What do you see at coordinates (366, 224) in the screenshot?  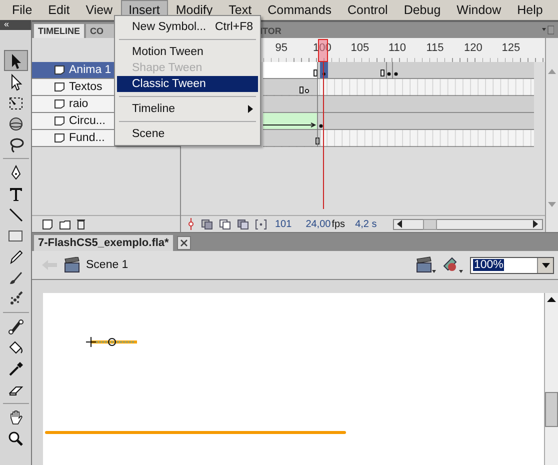 I see `elapsed-time: 4,2 s` at bounding box center [366, 224].